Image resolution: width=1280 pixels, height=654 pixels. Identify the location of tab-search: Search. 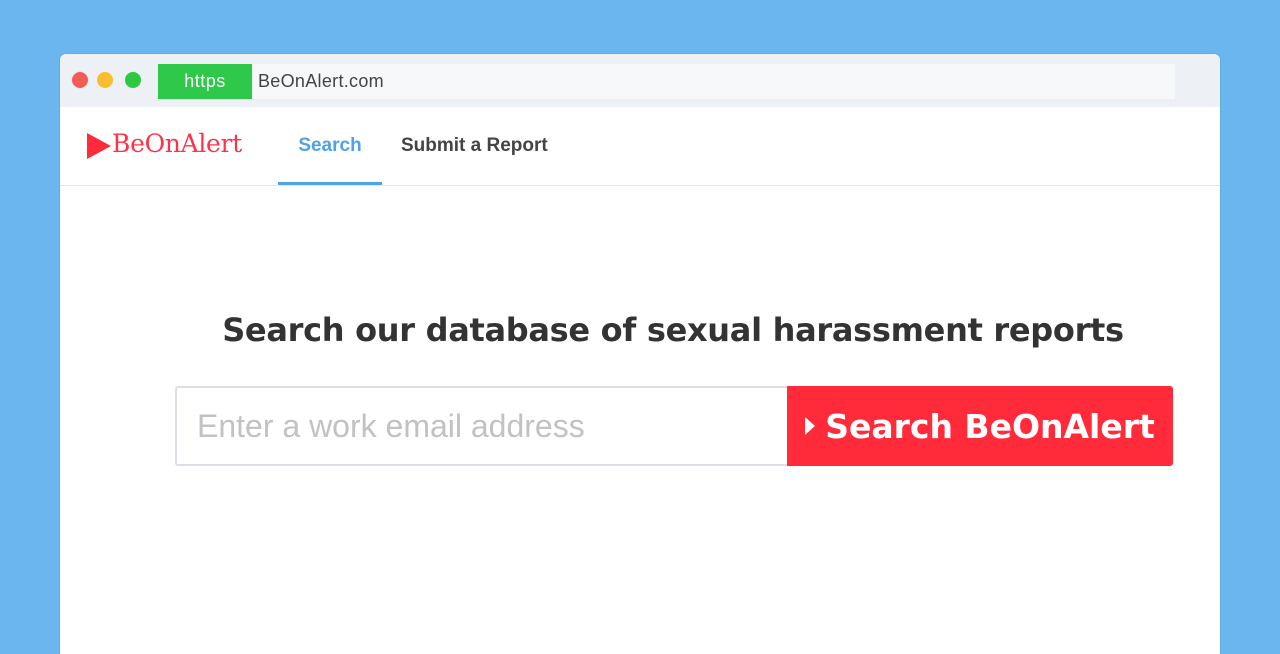
(330, 146).